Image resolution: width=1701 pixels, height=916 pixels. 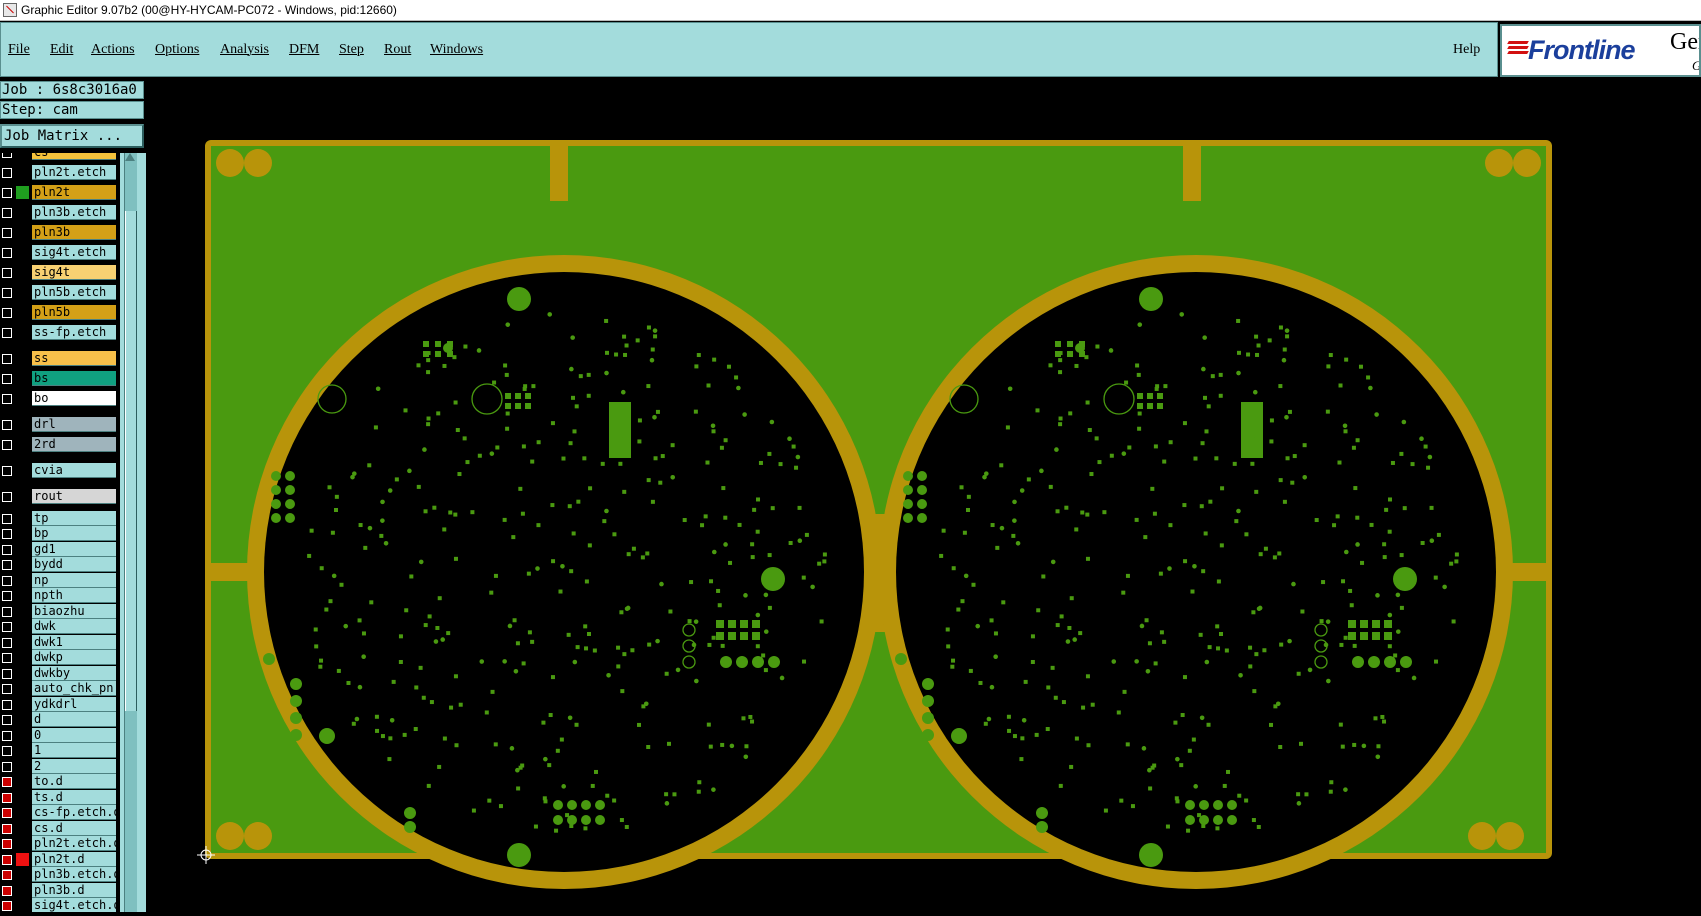 What do you see at coordinates (59, 424) in the screenshot?
I see `layer-row: drl` at bounding box center [59, 424].